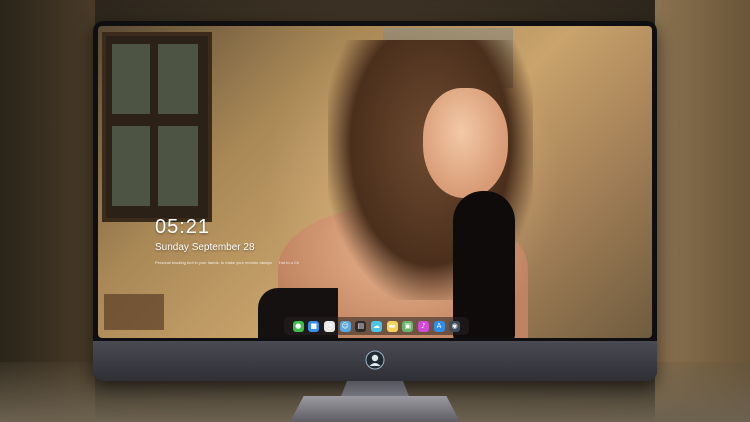 Image resolution: width=750 pixels, height=422 pixels. What do you see at coordinates (289, 262) in the screenshot?
I see `lock-tagline-tail: Hot to u Ch` at bounding box center [289, 262].